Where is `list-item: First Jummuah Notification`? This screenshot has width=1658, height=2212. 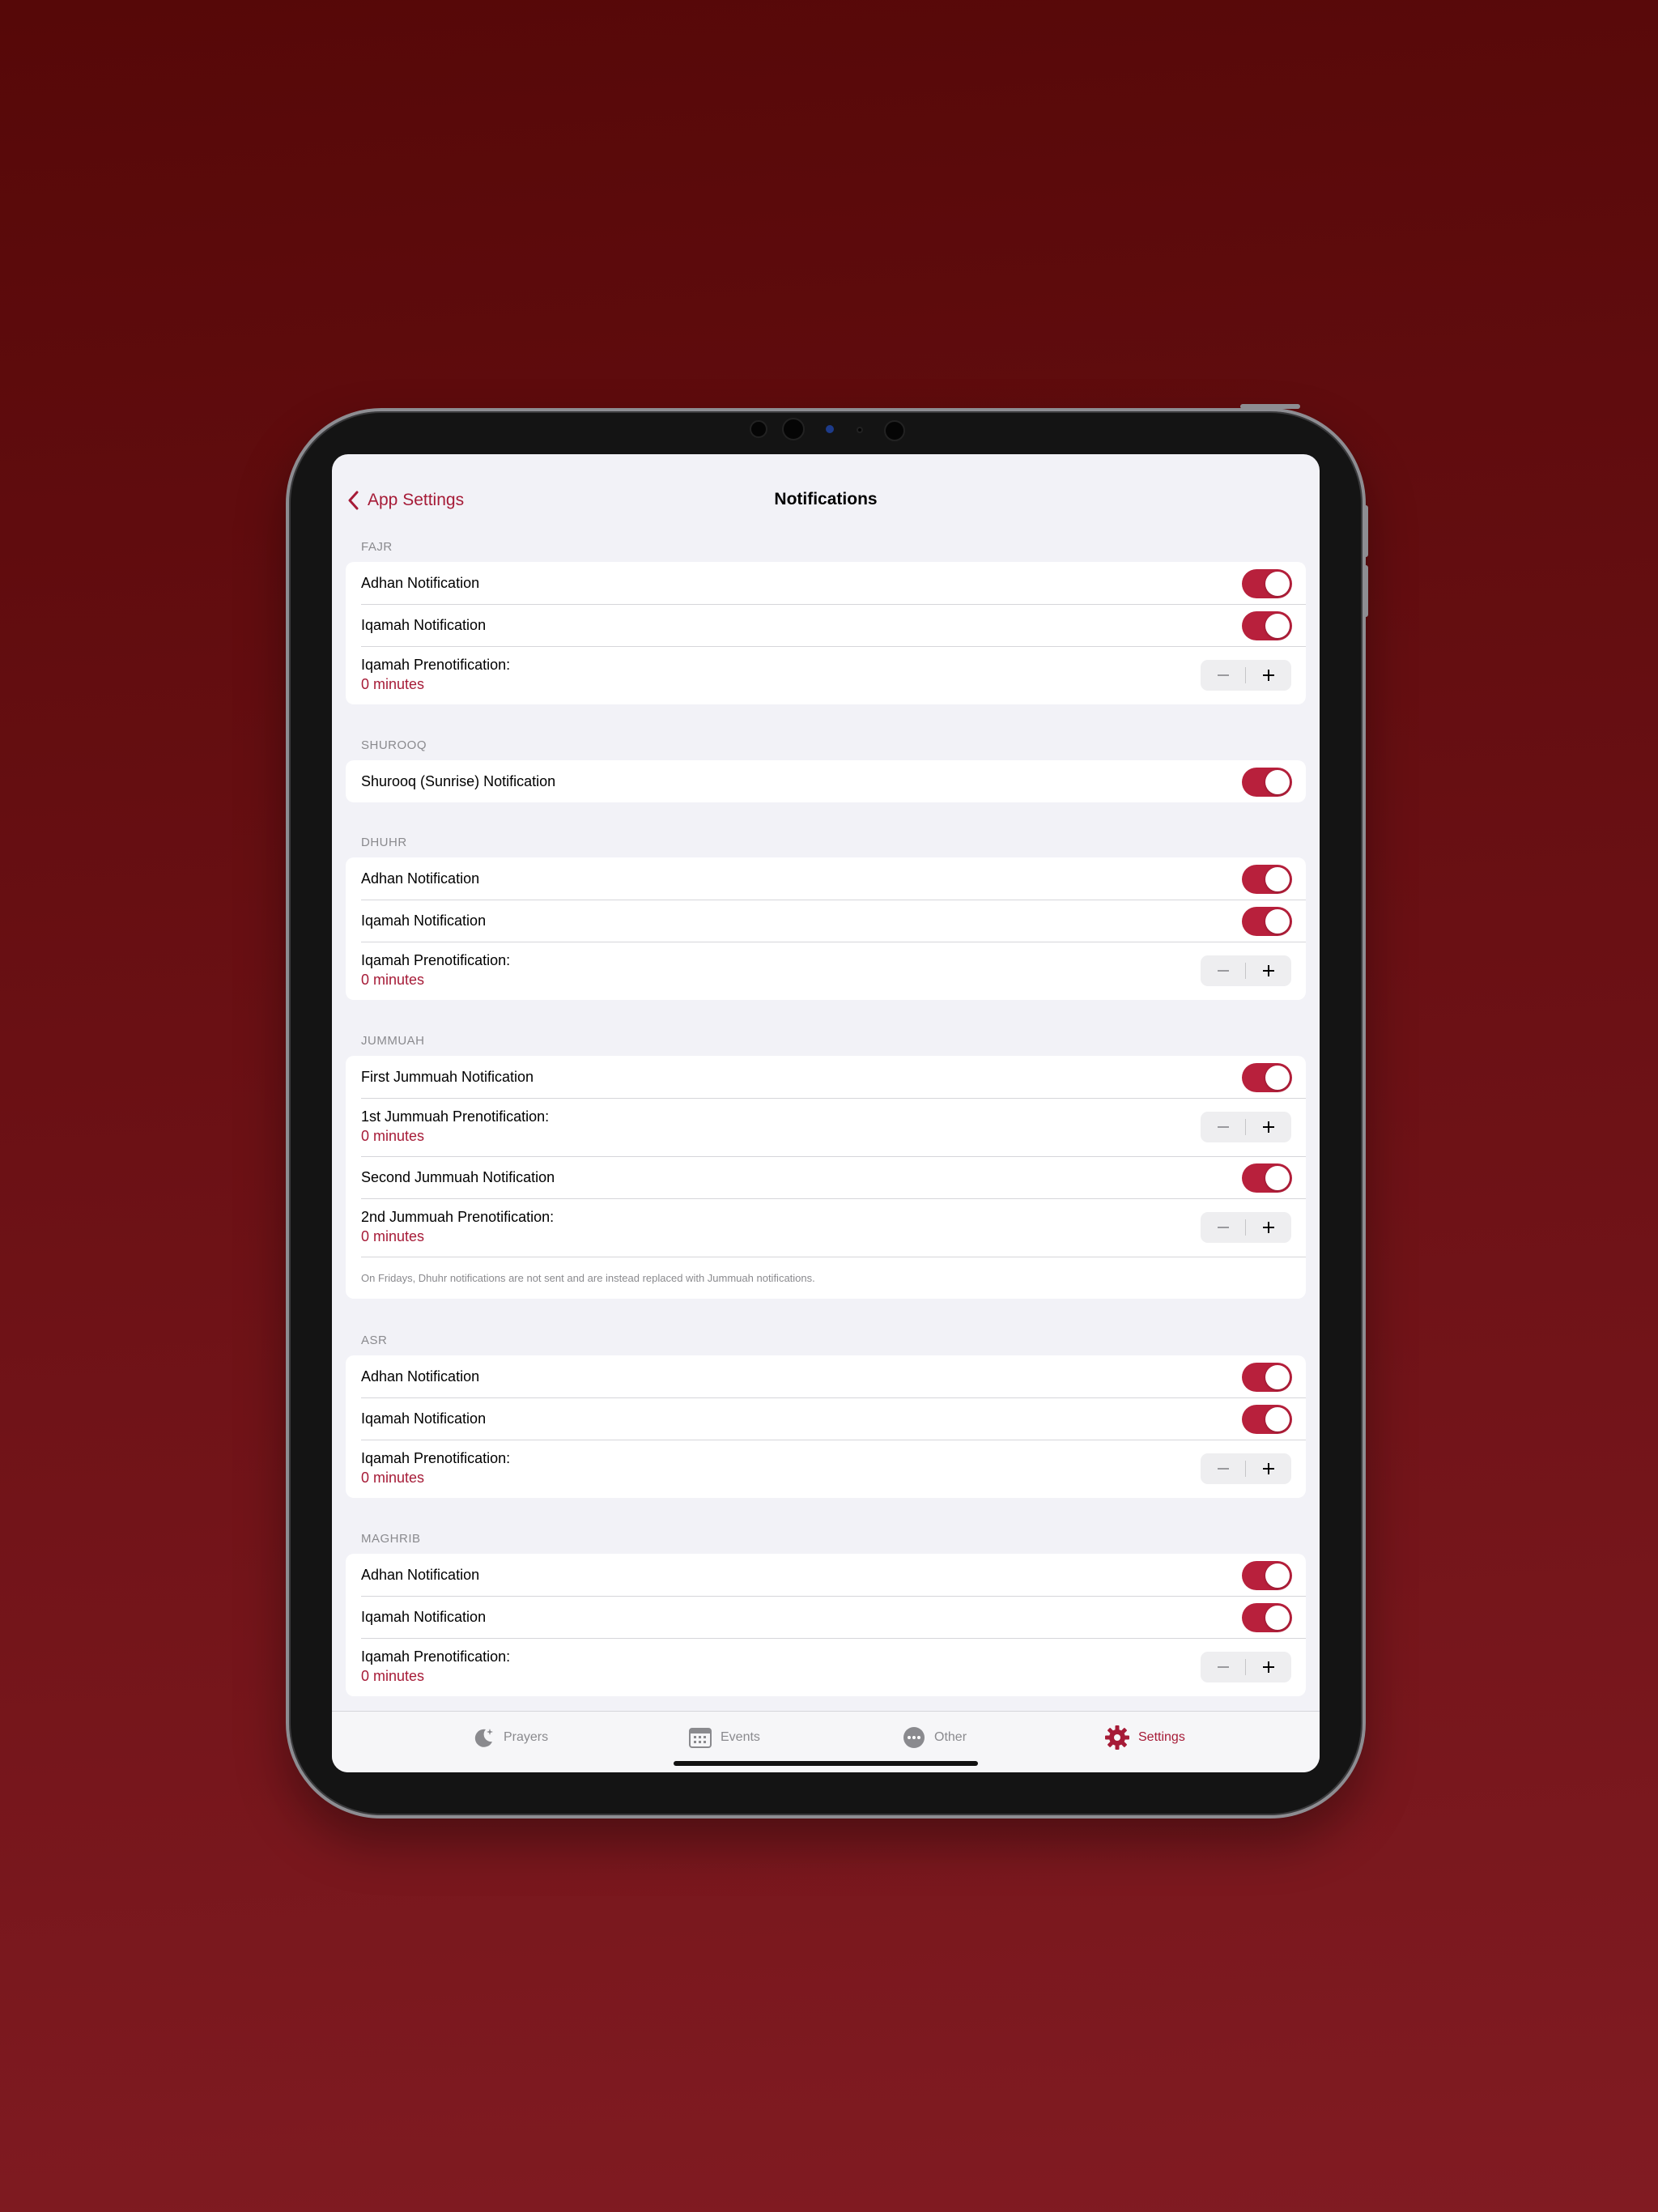
list-item: First Jummuah Notification is located at coordinates (826, 1077).